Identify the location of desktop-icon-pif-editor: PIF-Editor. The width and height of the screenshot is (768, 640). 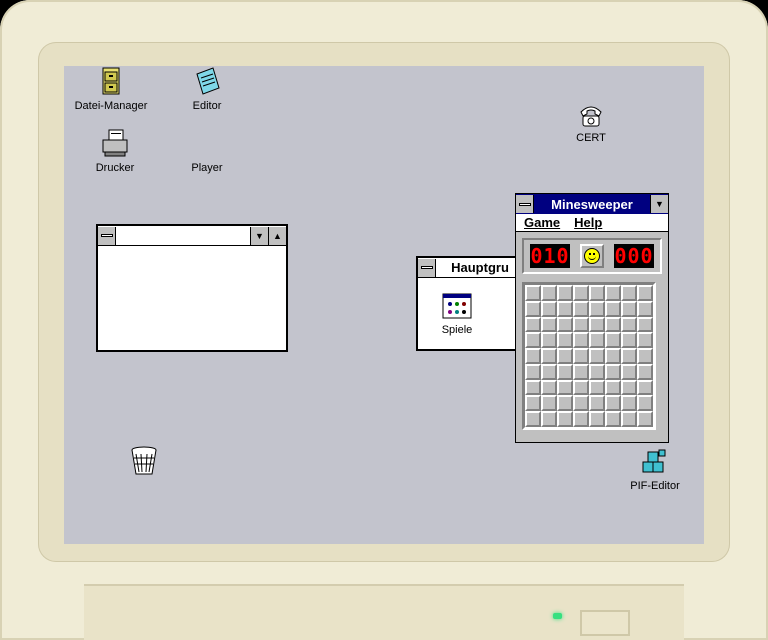
(655, 469).